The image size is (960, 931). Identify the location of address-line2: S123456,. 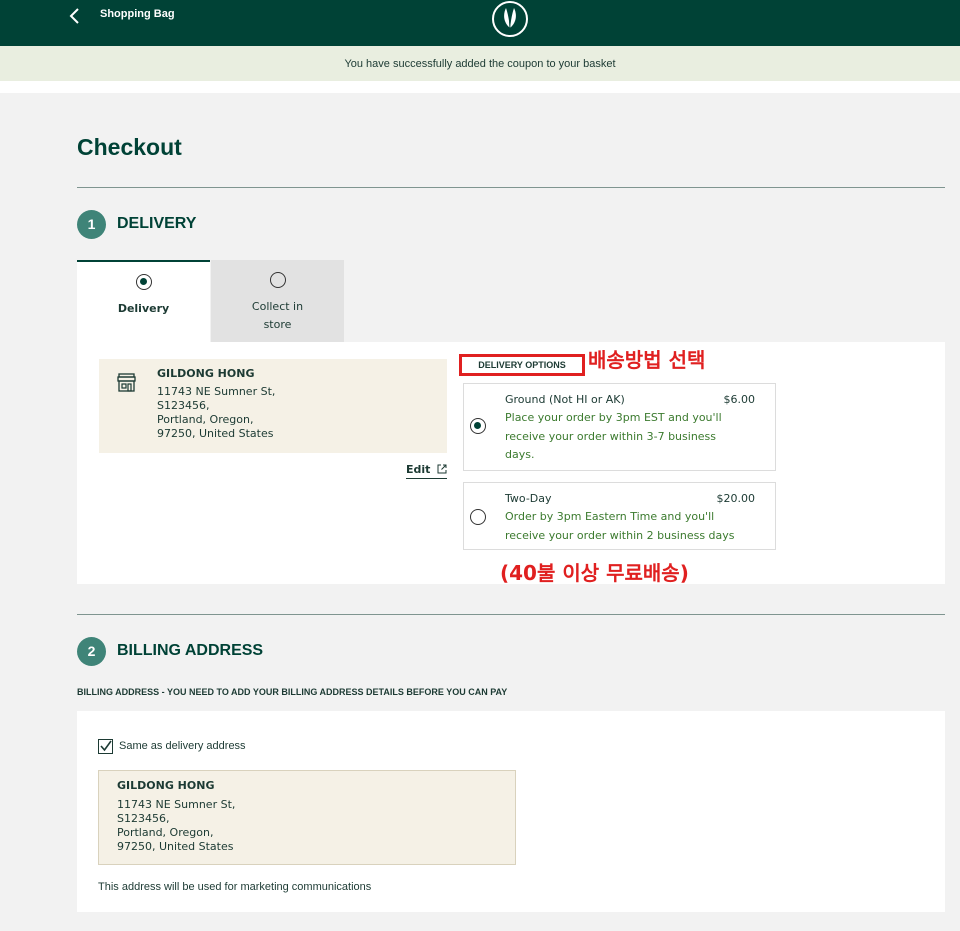
(183, 405).